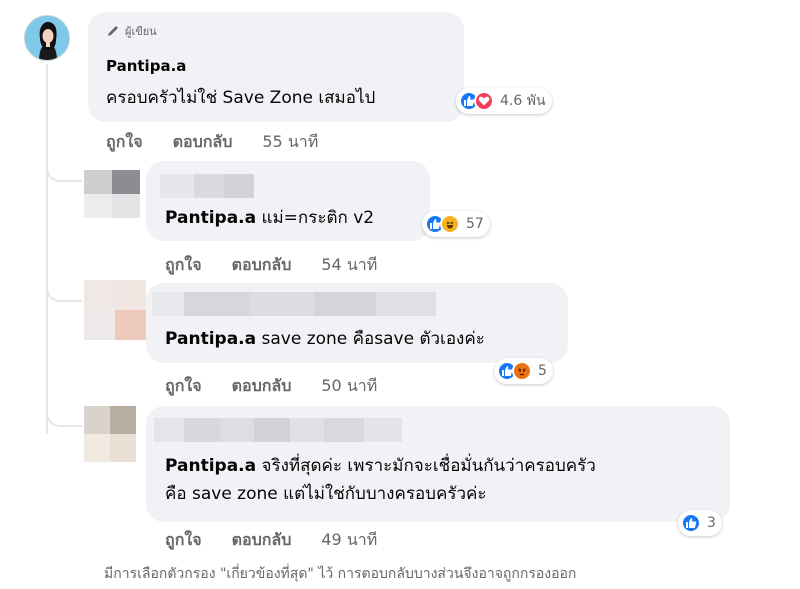 The height and width of the screenshot is (589, 800). Describe the element at coordinates (290, 142) in the screenshot. I see `timestamp: 55 นาที` at that location.